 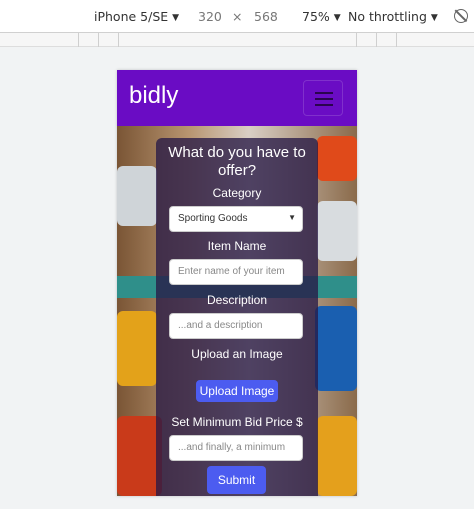 What do you see at coordinates (237, 300) in the screenshot?
I see `description-label: Description` at bounding box center [237, 300].